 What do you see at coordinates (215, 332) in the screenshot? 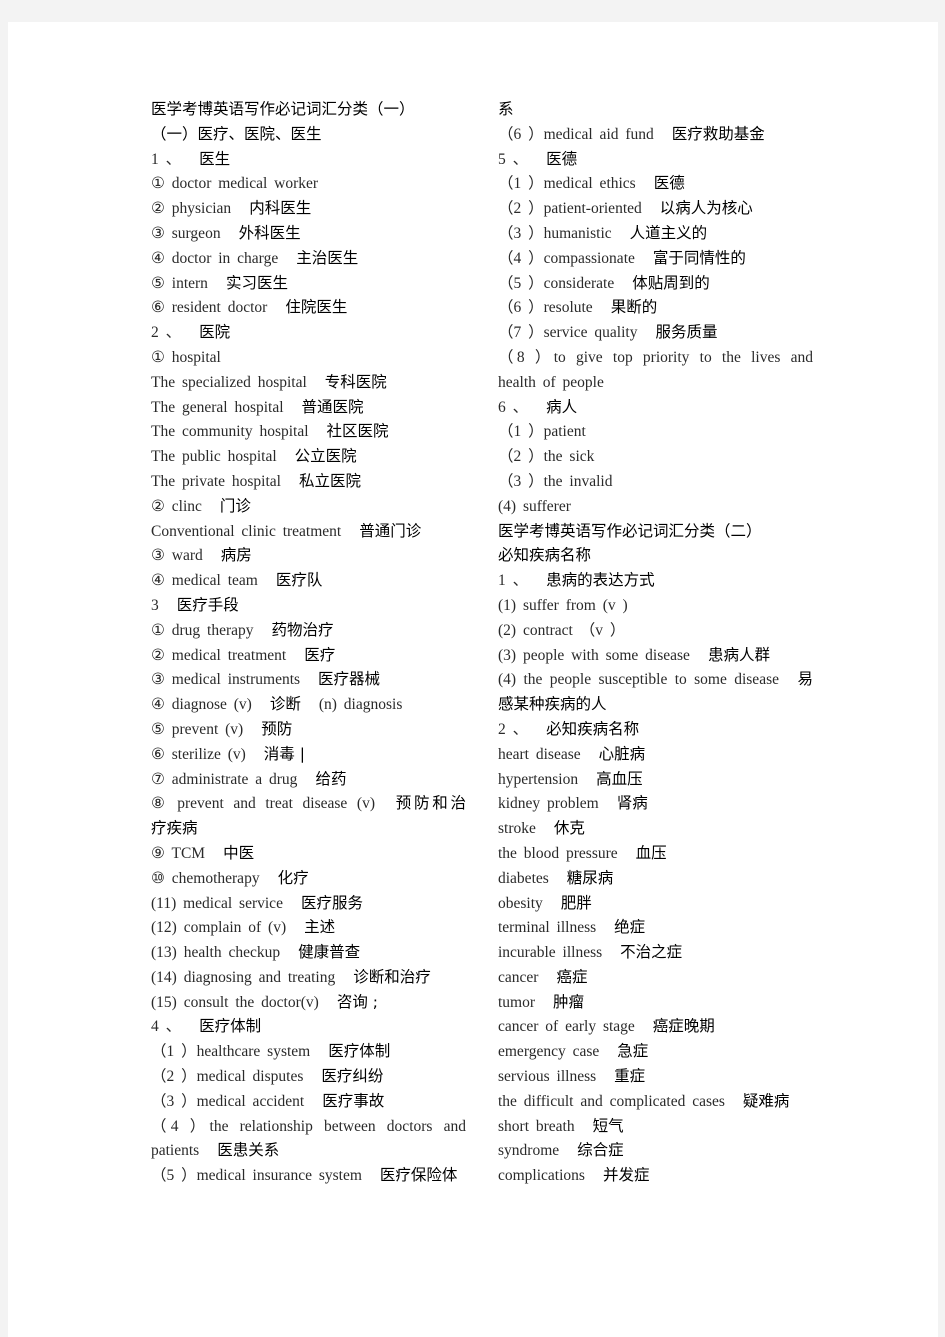
I see `chinese-term: 医院` at bounding box center [215, 332].